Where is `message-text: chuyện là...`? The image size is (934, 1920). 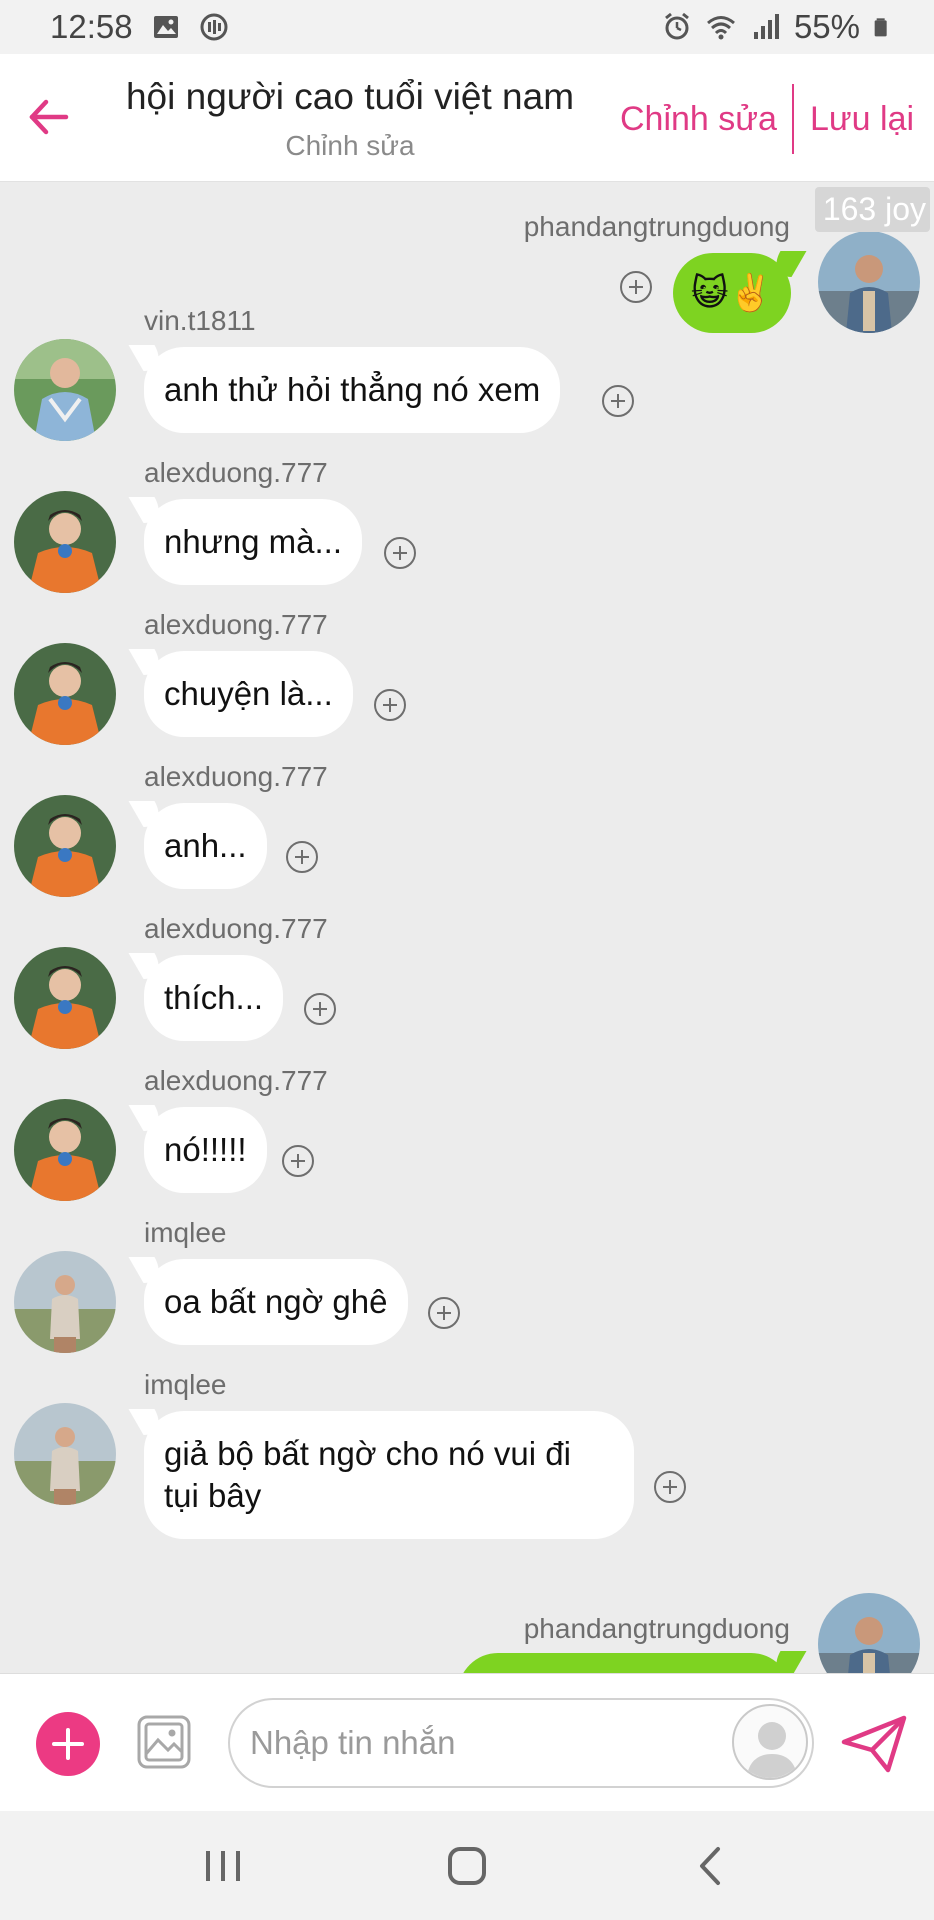 message-text: chuyện là... is located at coordinates (248, 693).